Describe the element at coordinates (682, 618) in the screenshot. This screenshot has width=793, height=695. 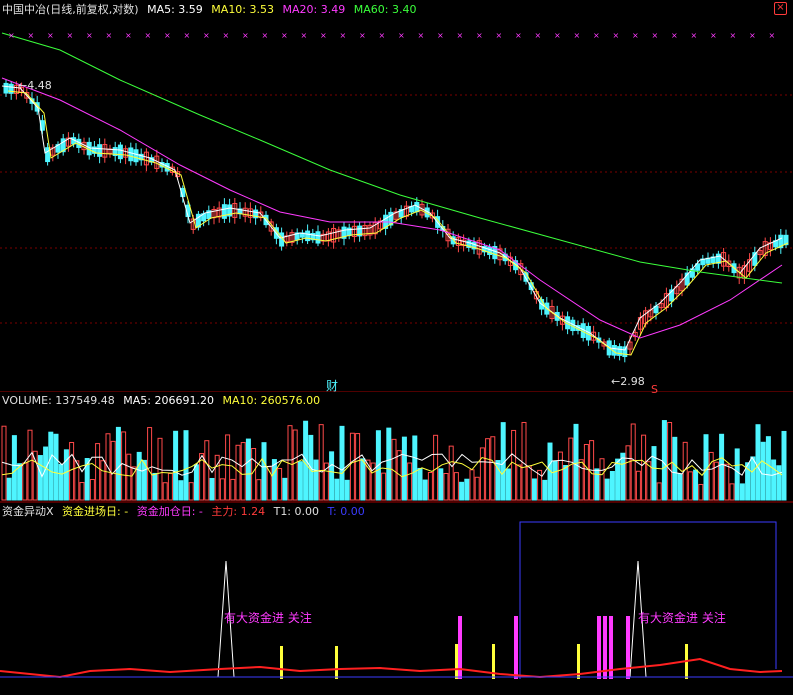
I see `annotation-label: 有大资金进 关注` at that location.